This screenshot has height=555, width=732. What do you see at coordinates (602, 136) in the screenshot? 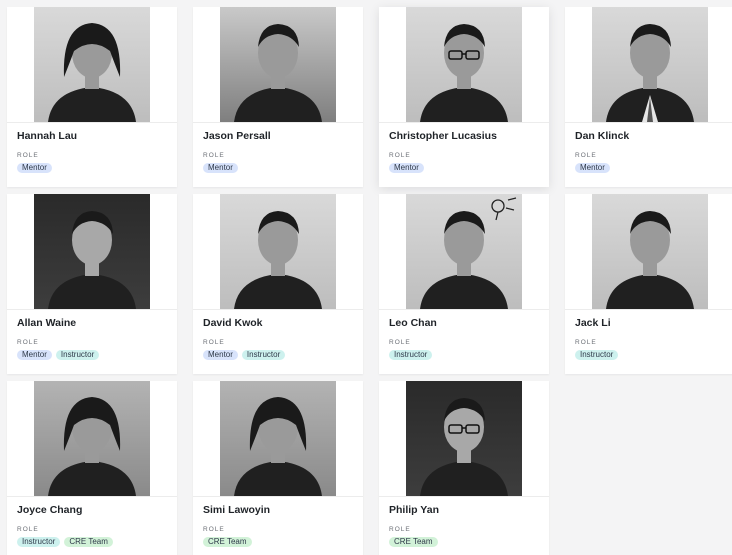
I see `person-name: Dan Klinck` at bounding box center [602, 136].